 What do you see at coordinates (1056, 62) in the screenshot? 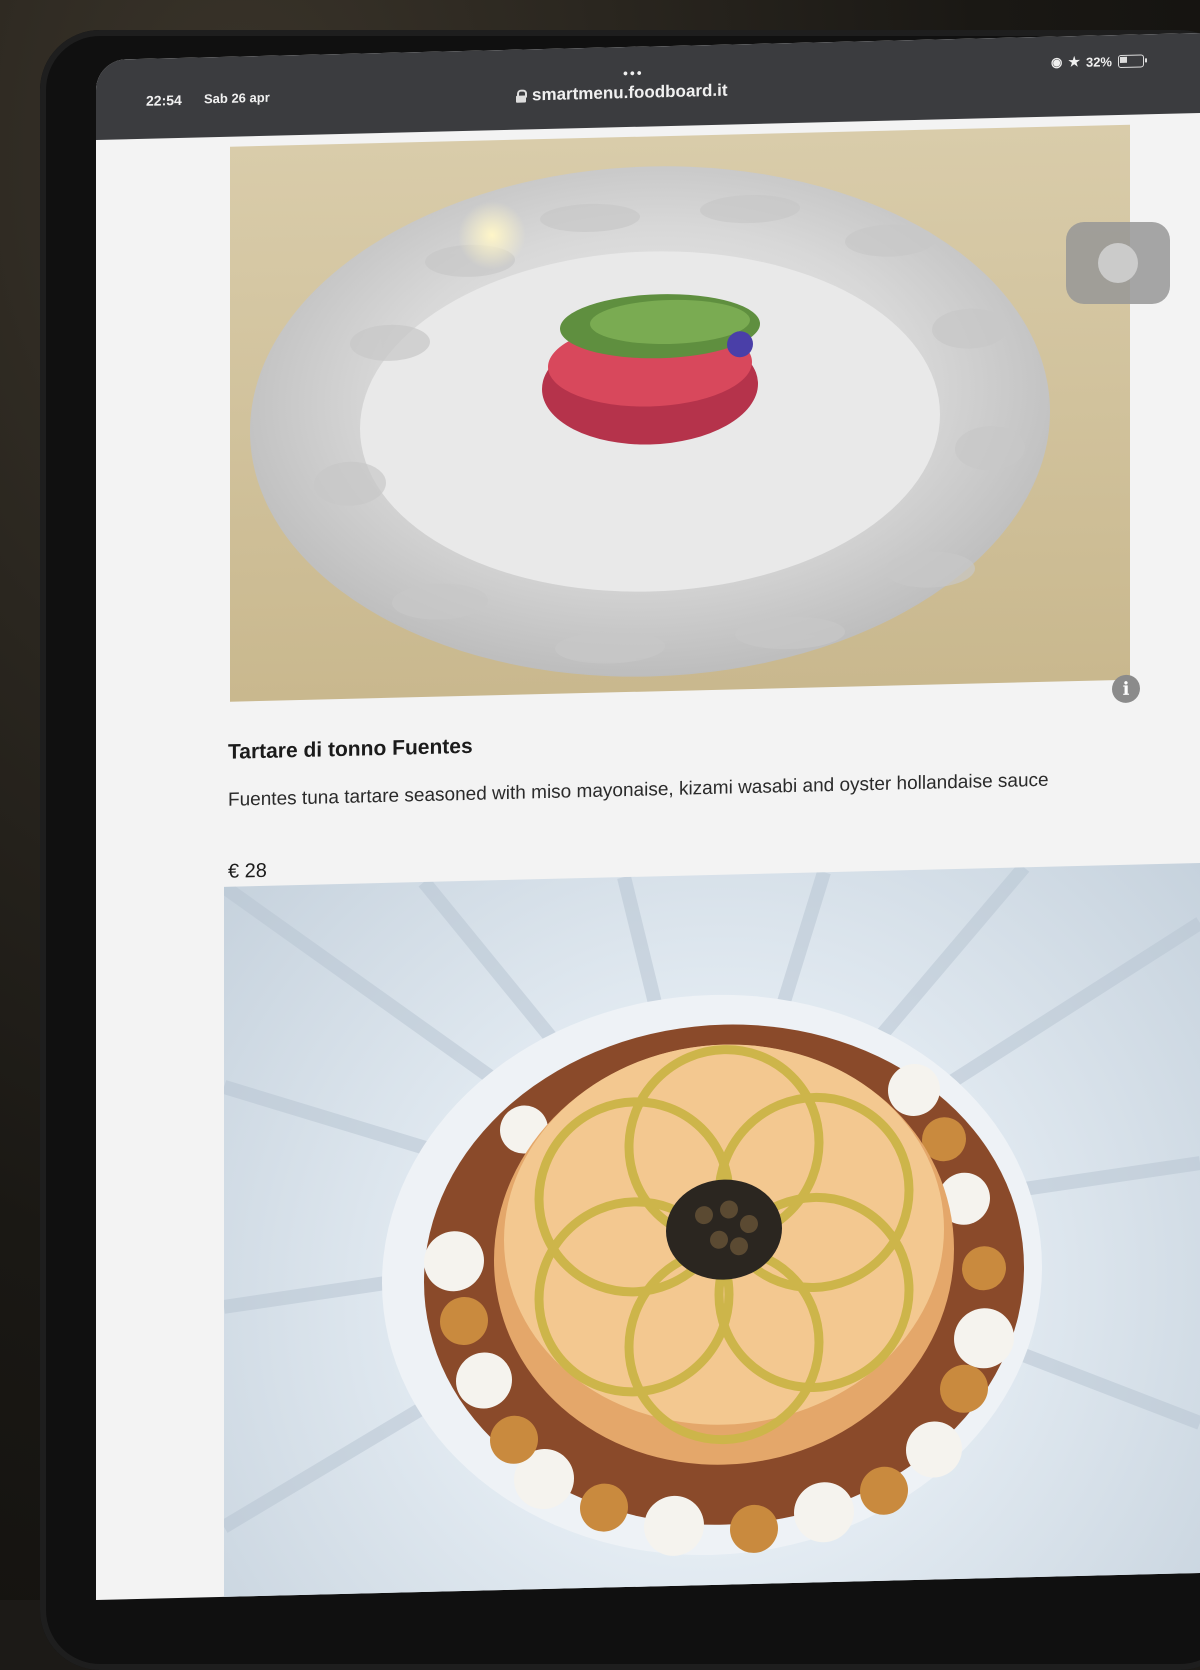
I see `wifi-icon: ◉` at bounding box center [1056, 62].